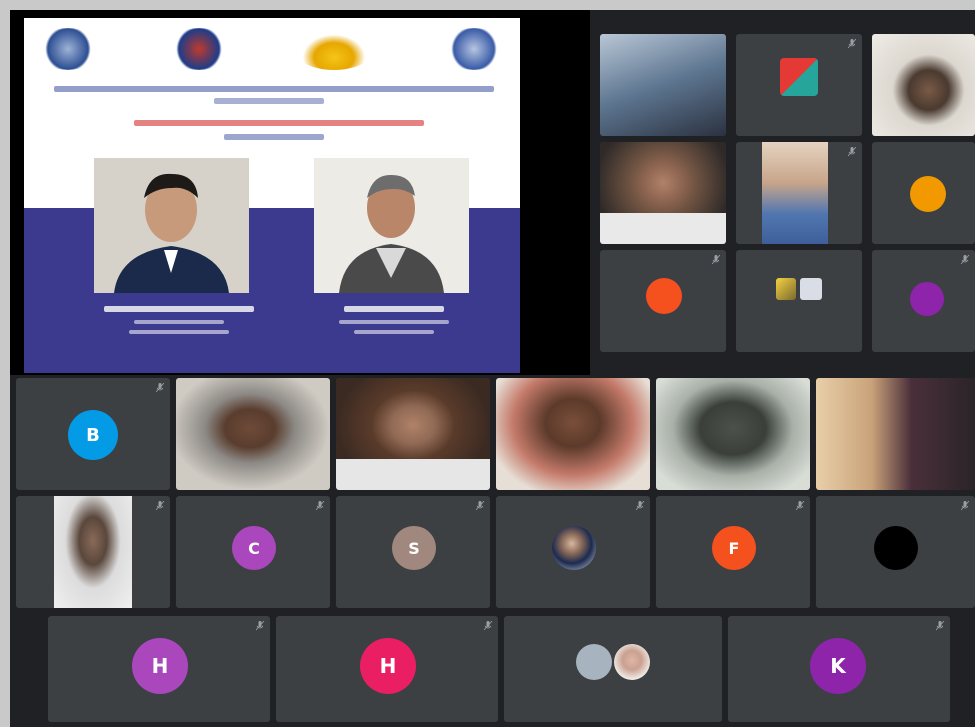 Image resolution: width=975 pixels, height=727 pixels. What do you see at coordinates (734, 548) in the screenshot?
I see `participant-avatar: F` at bounding box center [734, 548].